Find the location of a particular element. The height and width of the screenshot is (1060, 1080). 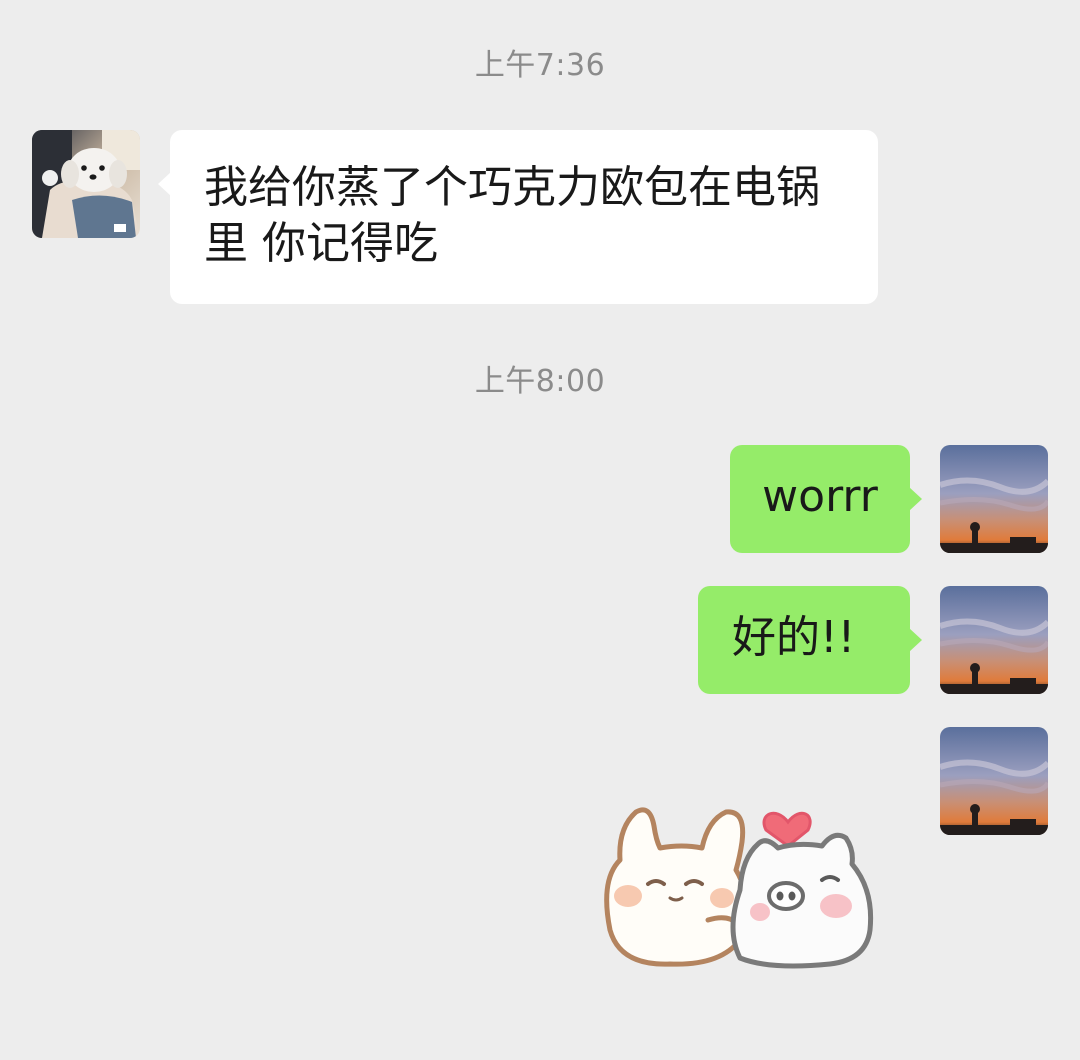

pig-icon is located at coordinates (802, 900).